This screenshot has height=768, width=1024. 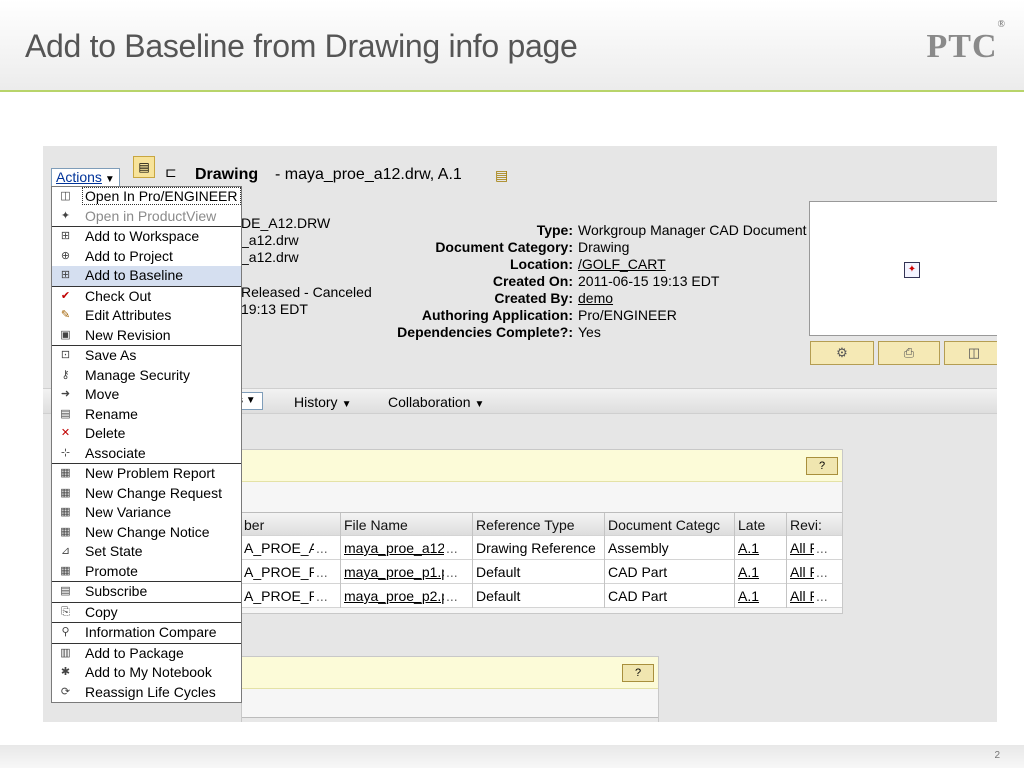 I want to click on column-header: ber, so click(x=287, y=525).